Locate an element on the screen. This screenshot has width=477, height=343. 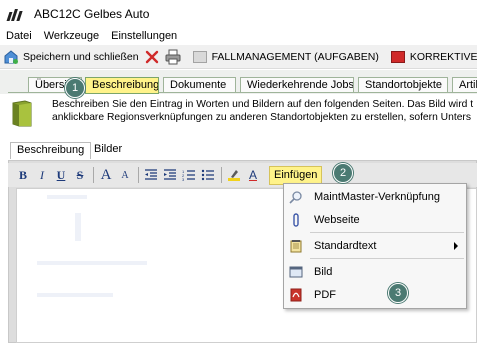
numbered-list-button: 123 is located at coordinates (189, 175).